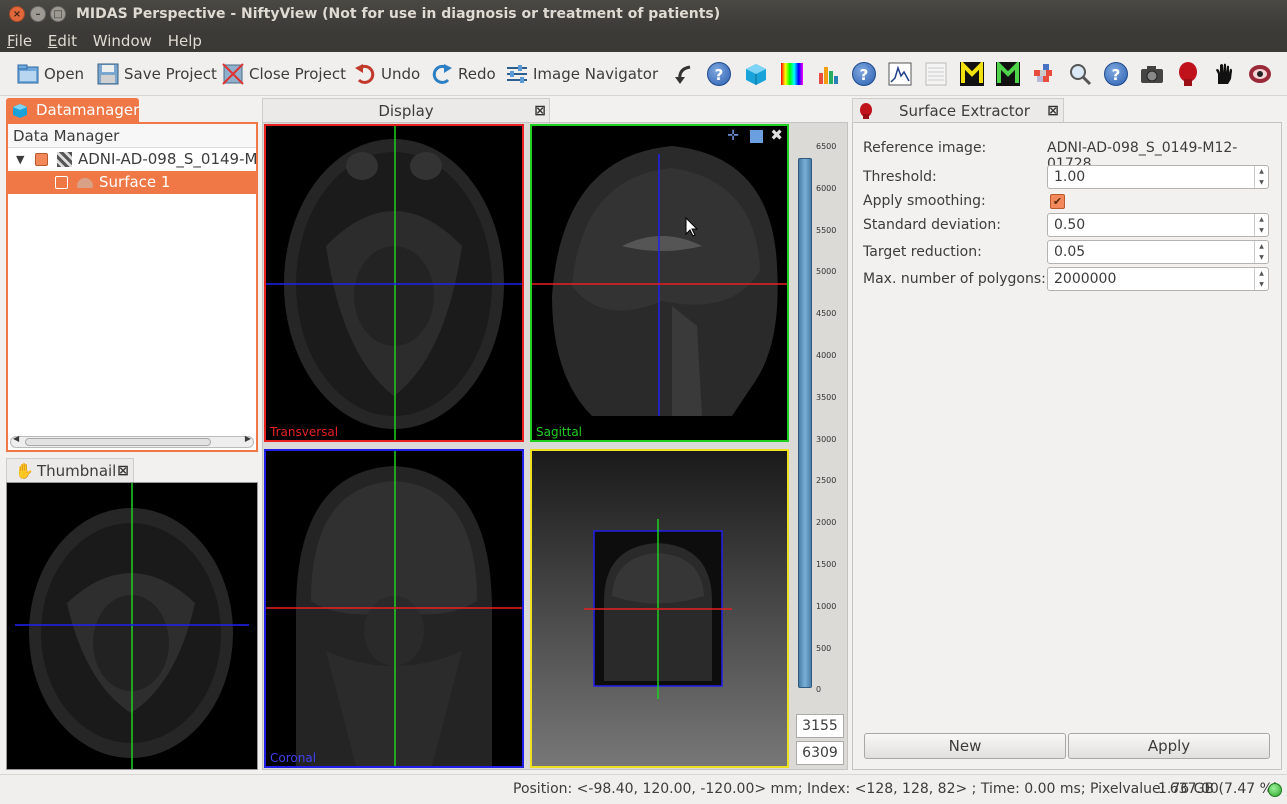 The image size is (1287, 804). Describe the element at coordinates (733, 136) in the screenshot. I see `crosshair-icon: ✛` at that location.